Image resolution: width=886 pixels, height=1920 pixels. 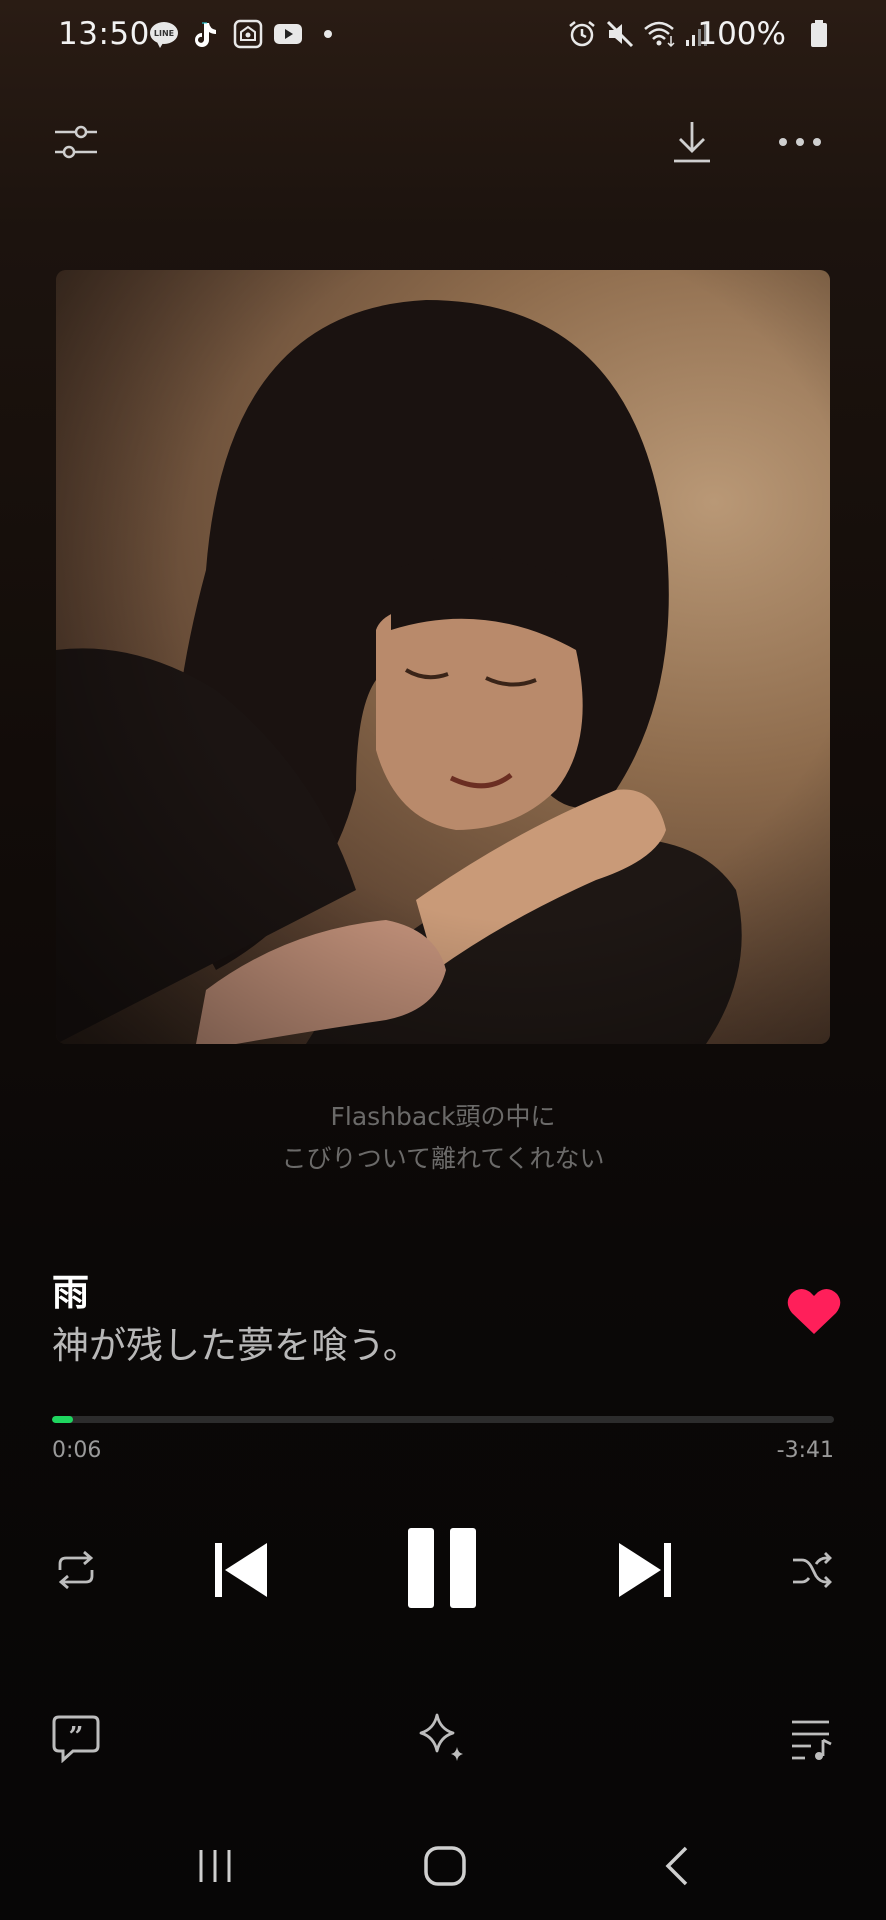 I want to click on pause-button, so click(x=442, y=1568).